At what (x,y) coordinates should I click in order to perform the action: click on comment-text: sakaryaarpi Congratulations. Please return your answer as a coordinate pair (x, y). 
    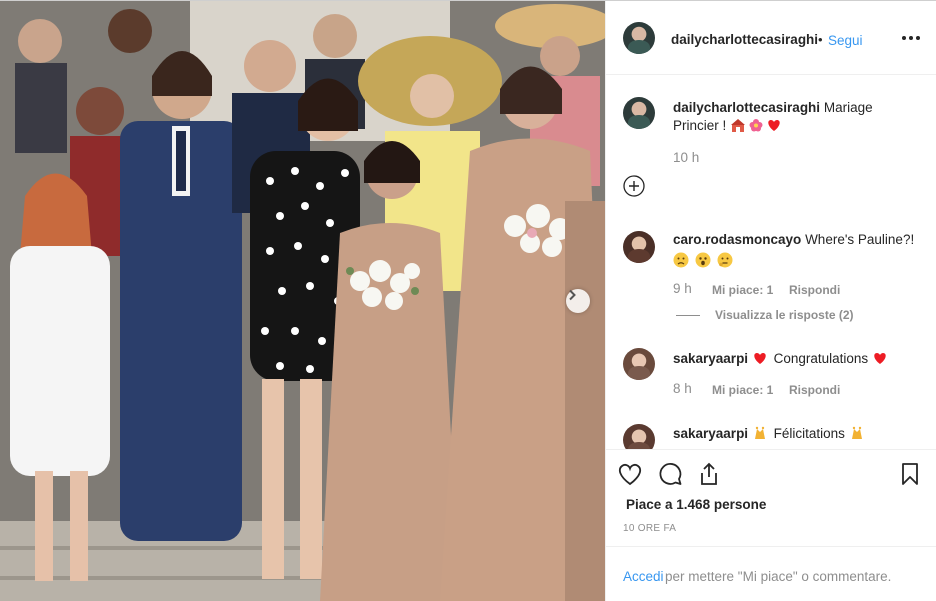
    Looking at the image, I should click on (798, 359).